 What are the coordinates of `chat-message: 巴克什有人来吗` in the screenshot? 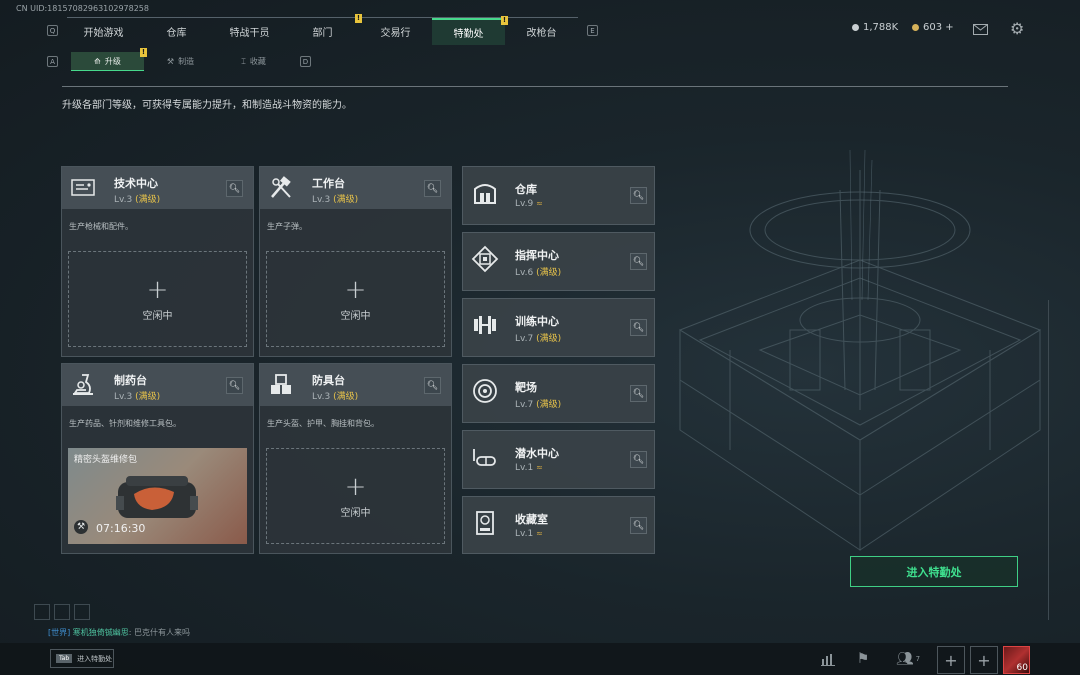 It's located at (162, 632).